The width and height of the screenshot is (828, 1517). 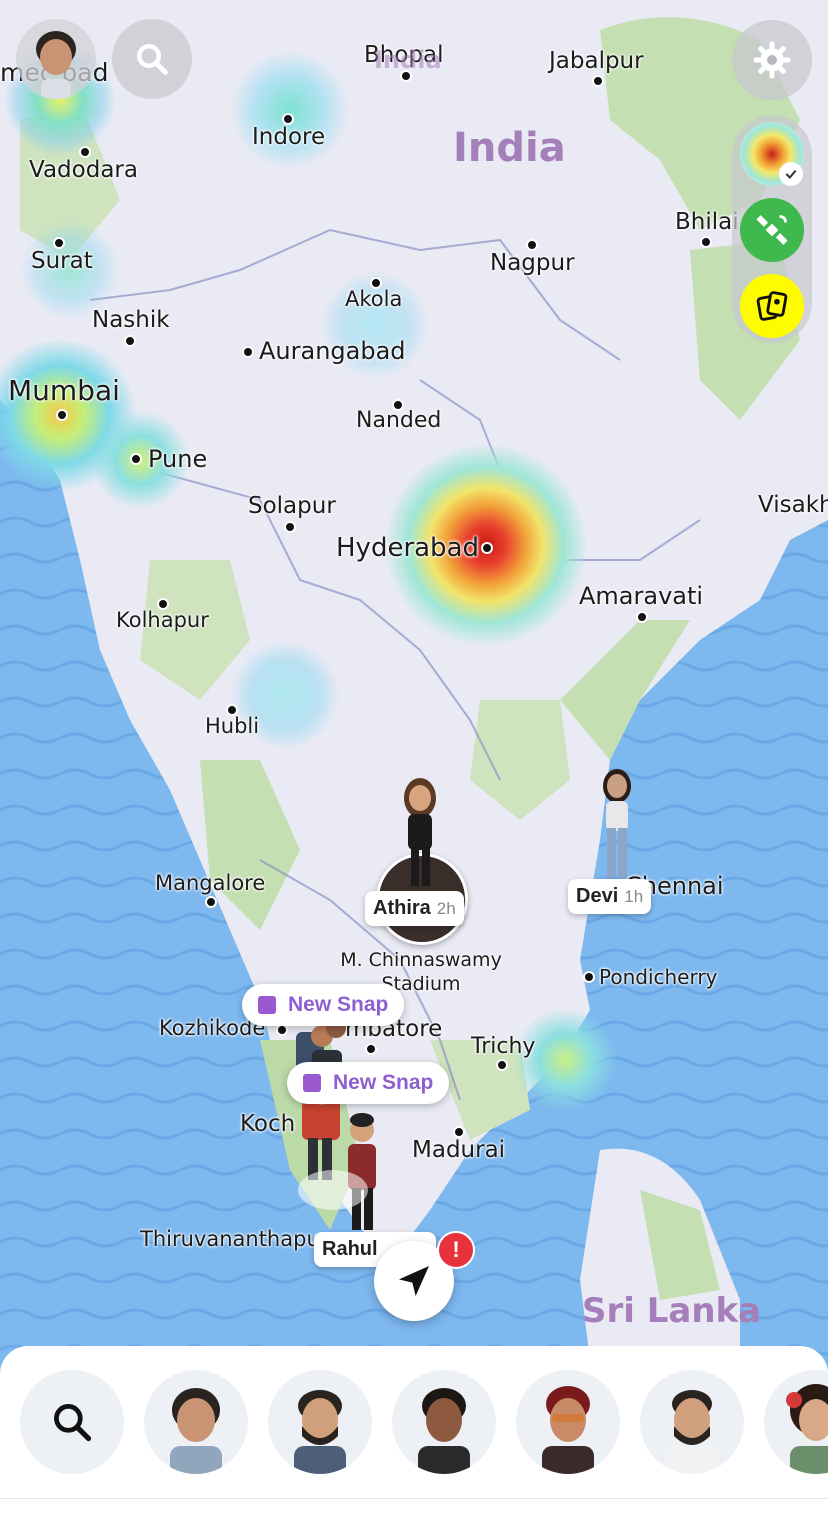 What do you see at coordinates (414, 1498) in the screenshot?
I see `tray-divider` at bounding box center [414, 1498].